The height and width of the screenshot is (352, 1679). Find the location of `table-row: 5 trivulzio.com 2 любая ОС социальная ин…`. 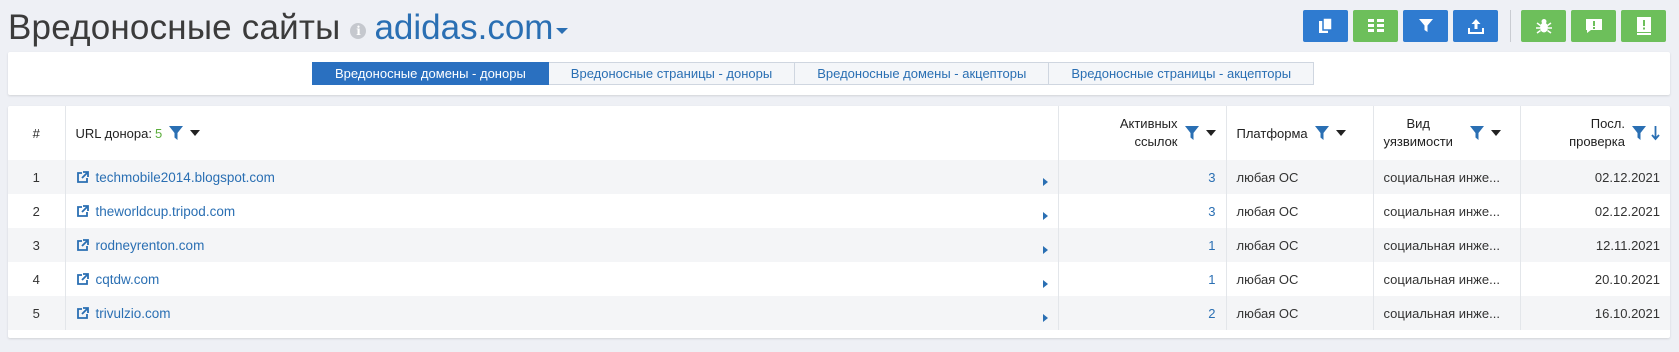

table-row: 5 trivulzio.com 2 любая ОС социальная ин… is located at coordinates (839, 313).